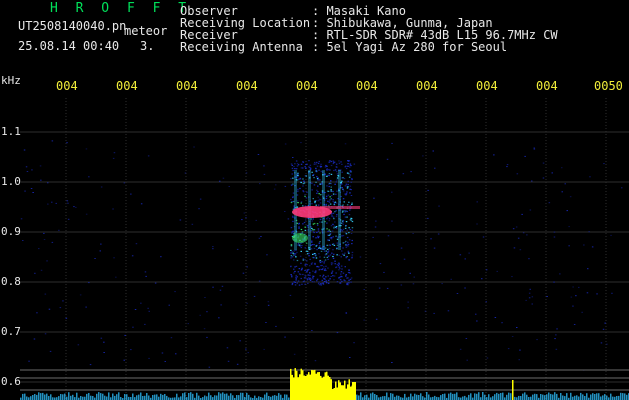 The width and height of the screenshot is (629, 400). Describe the element at coordinates (513, 390) in the screenshot. I see `level-spike` at that location.